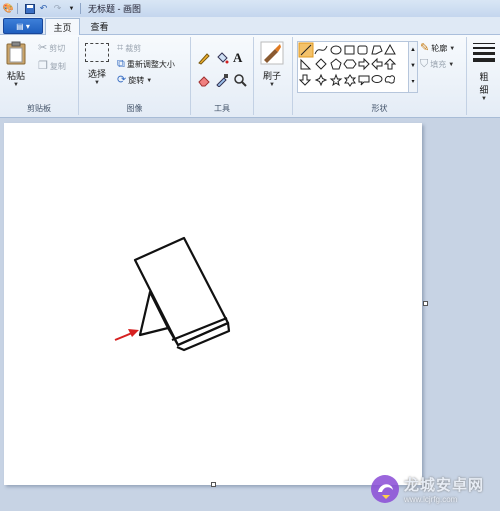 Image resolution: width=500 pixels, height=511 pixels. What do you see at coordinates (305, 80) in the screenshot?
I see `down-arrow-shape-icon` at bounding box center [305, 80].